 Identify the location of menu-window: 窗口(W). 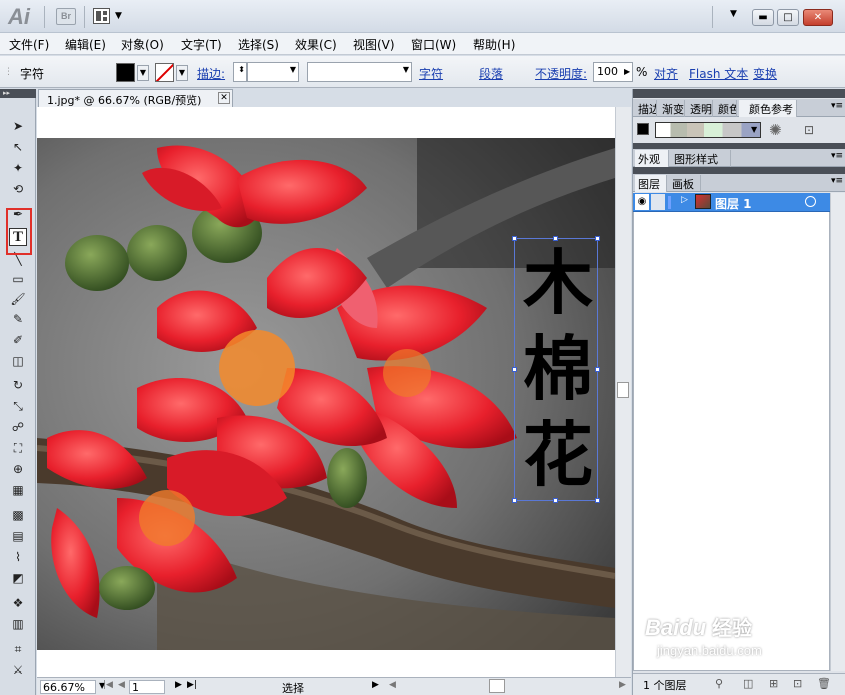
(433, 44).